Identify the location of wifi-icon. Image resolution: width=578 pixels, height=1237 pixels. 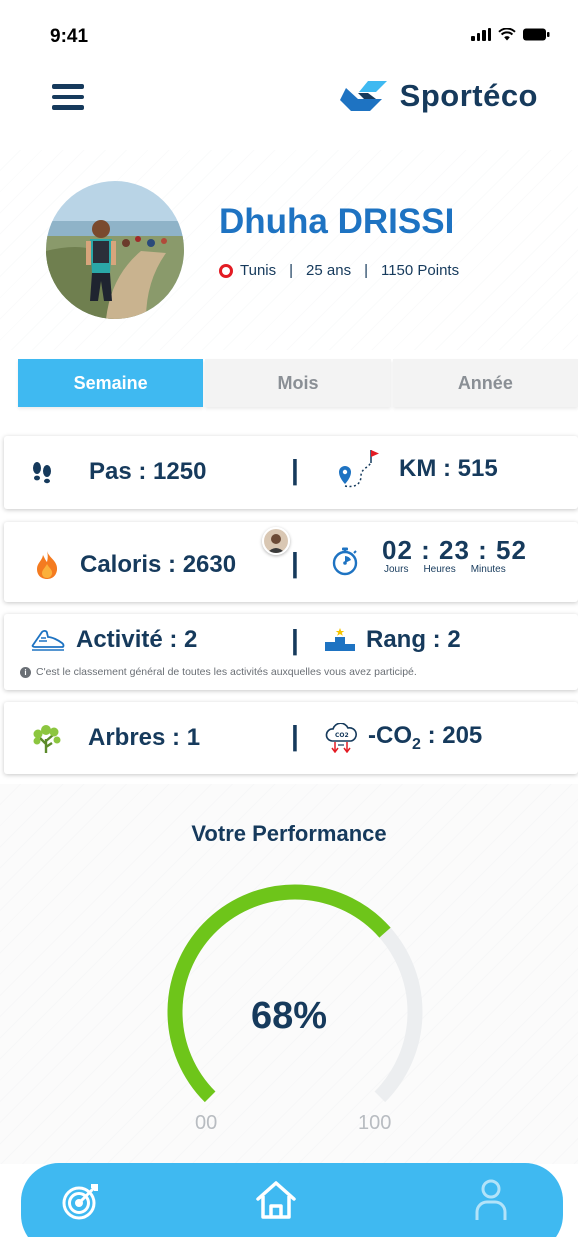
(507, 34).